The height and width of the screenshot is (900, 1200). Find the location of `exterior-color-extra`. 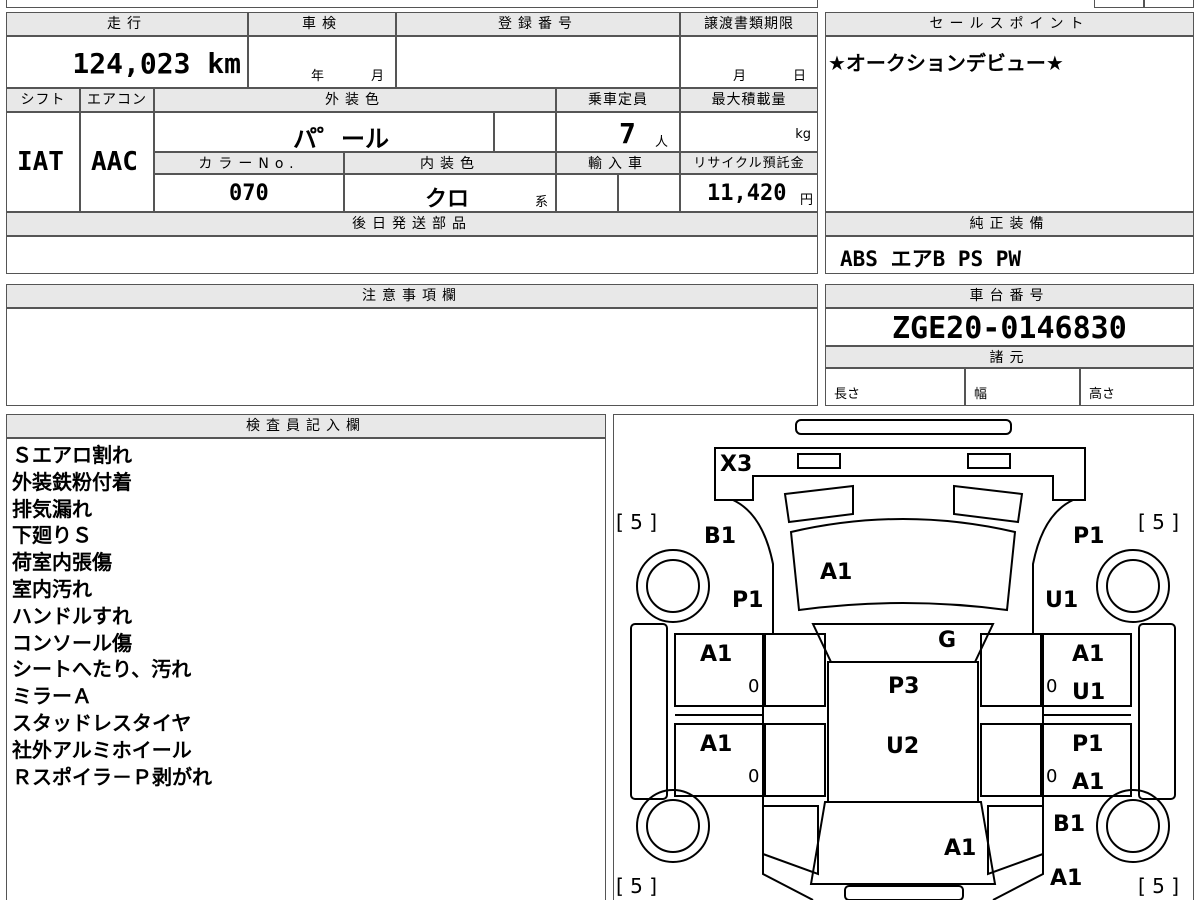

exterior-color-extra is located at coordinates (525, 132).